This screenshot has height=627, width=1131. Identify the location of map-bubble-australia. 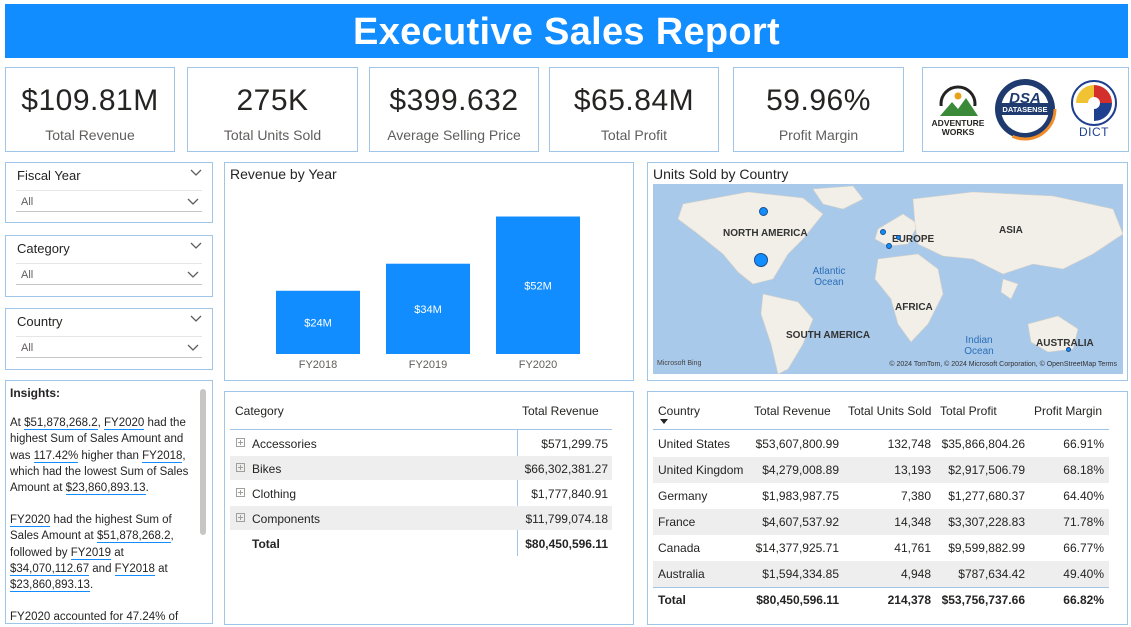
(1068, 349).